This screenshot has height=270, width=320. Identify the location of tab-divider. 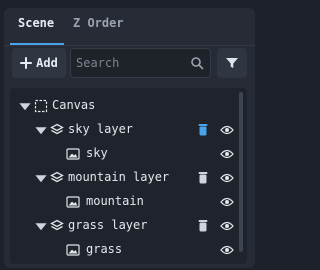
(129, 45).